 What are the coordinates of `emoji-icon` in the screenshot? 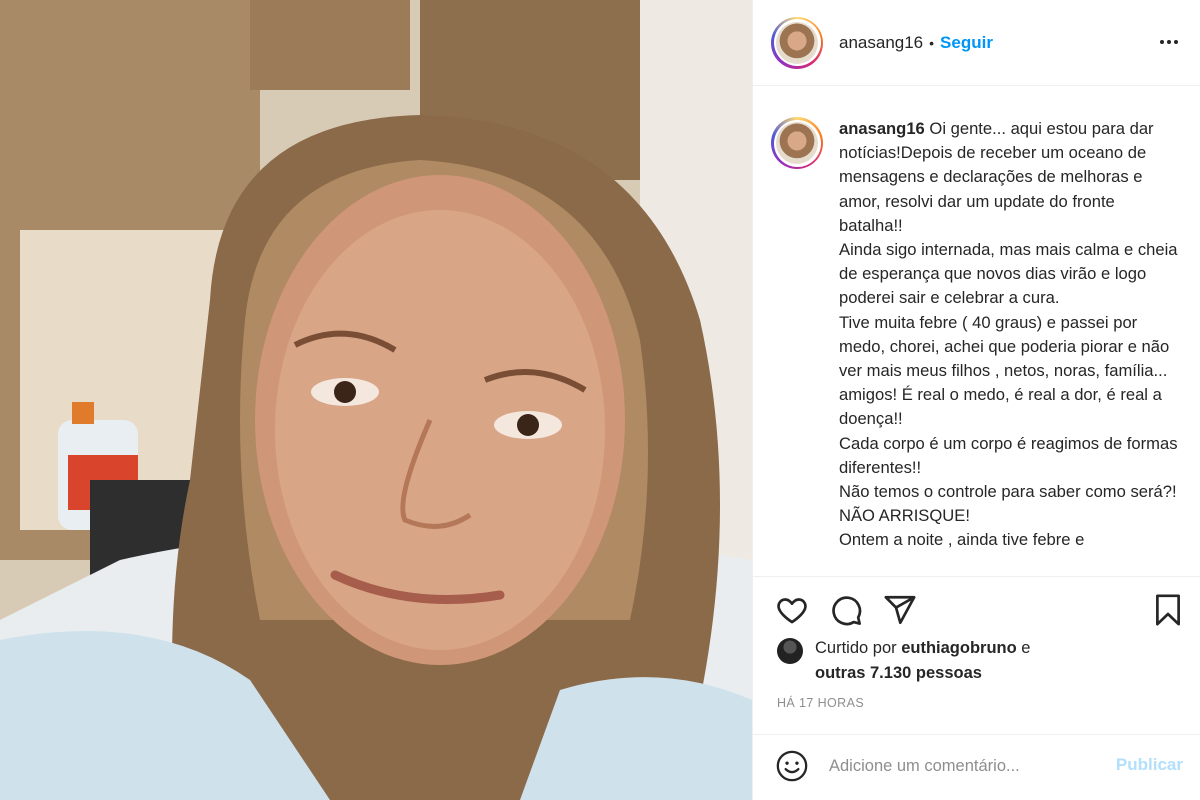 It's located at (792, 766).